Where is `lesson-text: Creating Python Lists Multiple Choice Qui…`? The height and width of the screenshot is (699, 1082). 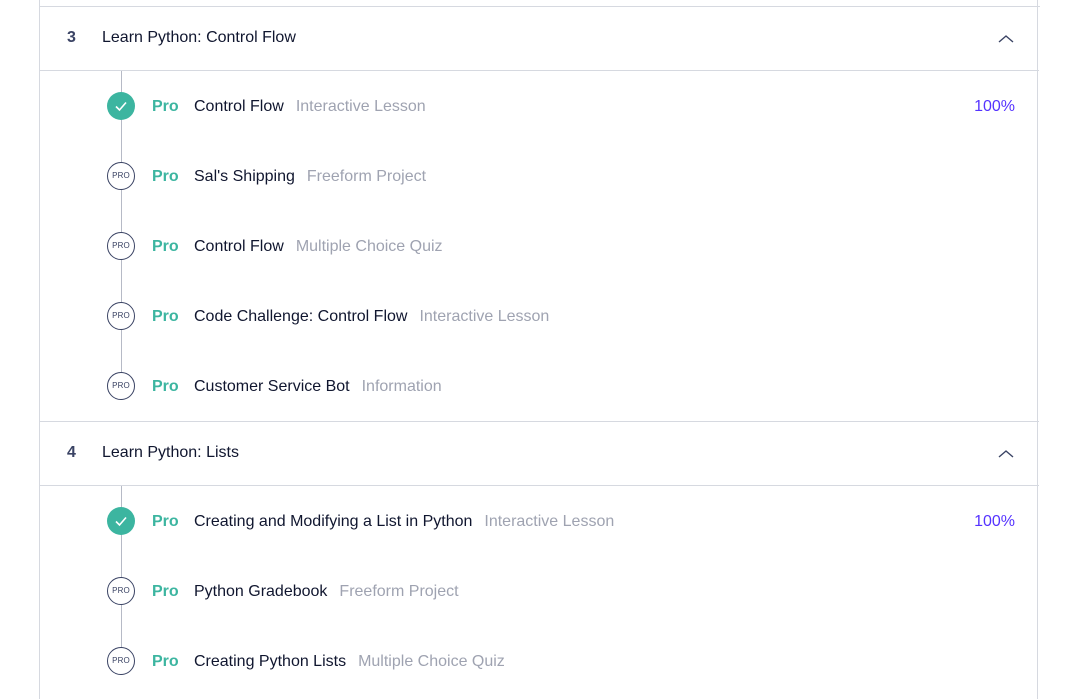 lesson-text: Creating Python Lists Multiple Choice Qui… is located at coordinates (349, 662).